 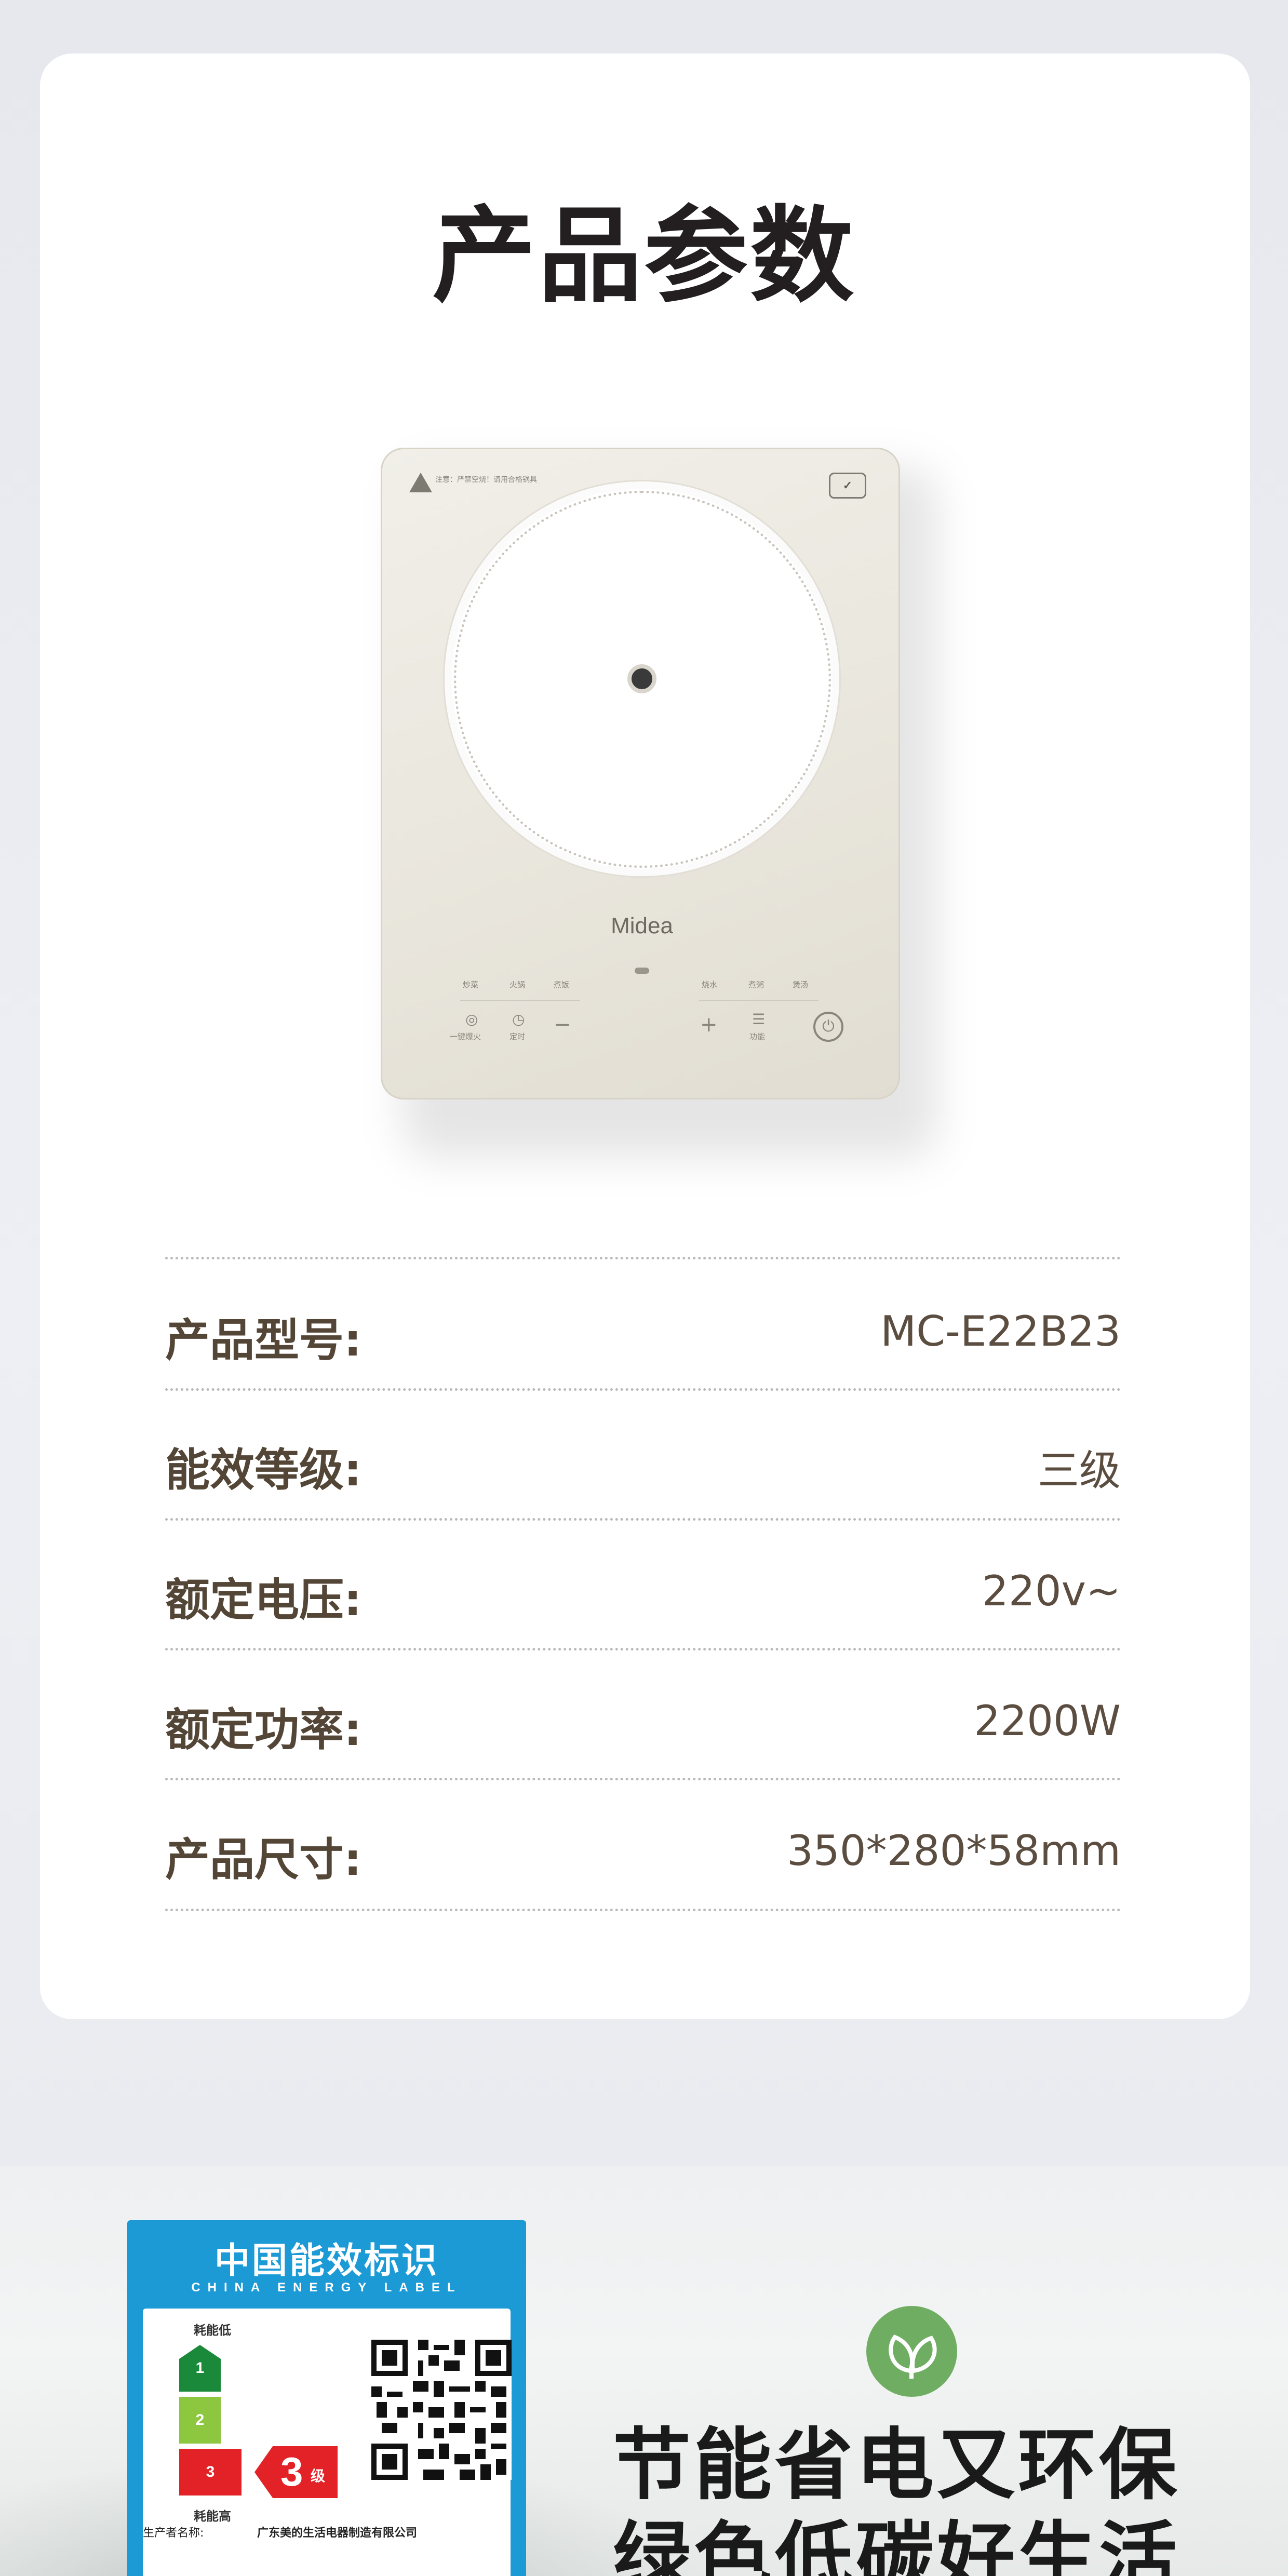 I want to click on control-label: 煲汤, so click(x=801, y=985).